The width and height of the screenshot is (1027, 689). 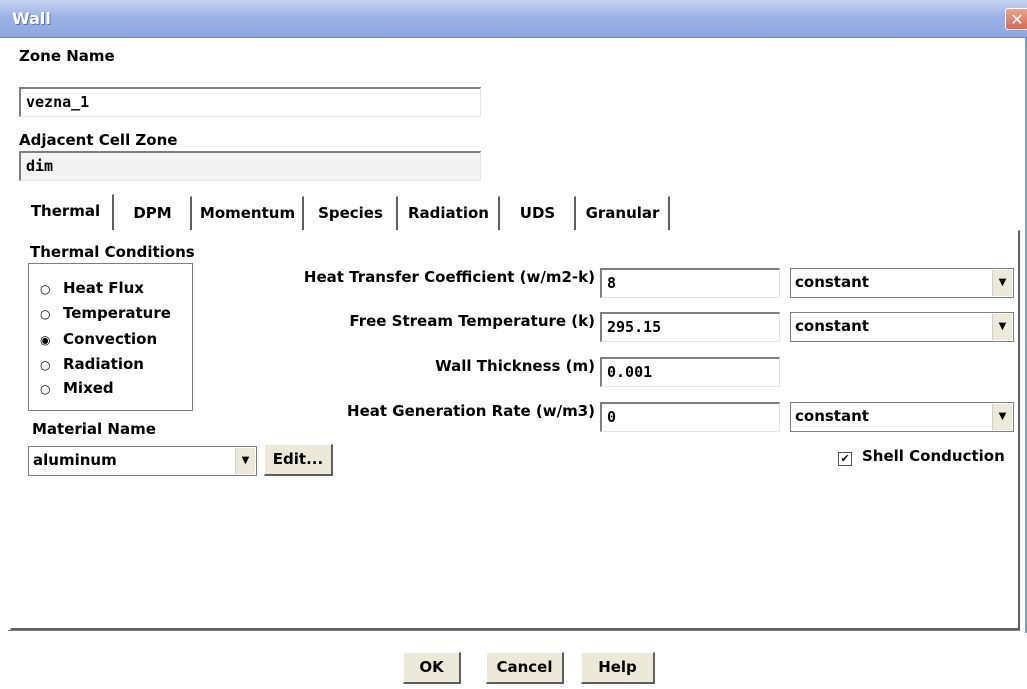 I want to click on radio-selected-icon: ◉, so click(x=45, y=340).